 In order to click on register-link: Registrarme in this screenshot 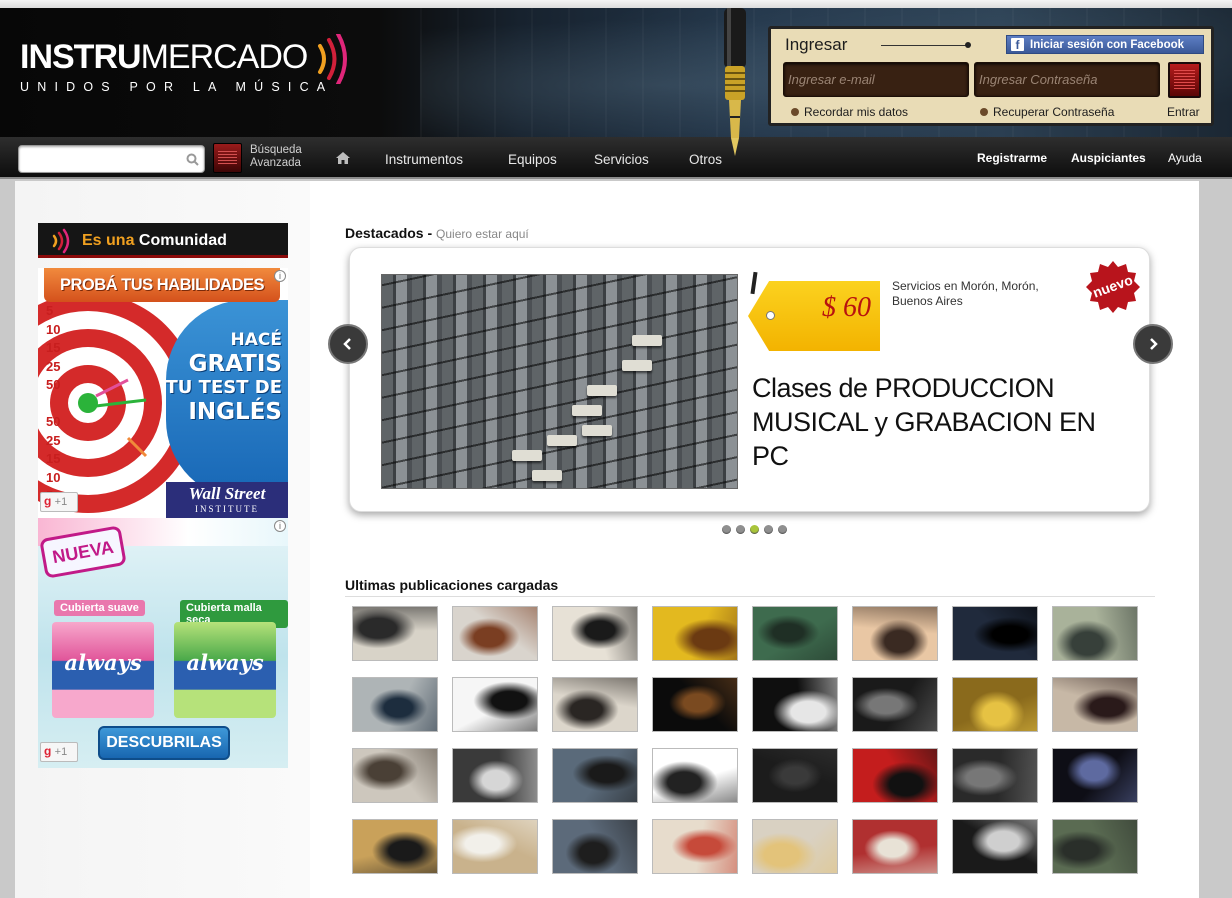, I will do `click(1012, 158)`.